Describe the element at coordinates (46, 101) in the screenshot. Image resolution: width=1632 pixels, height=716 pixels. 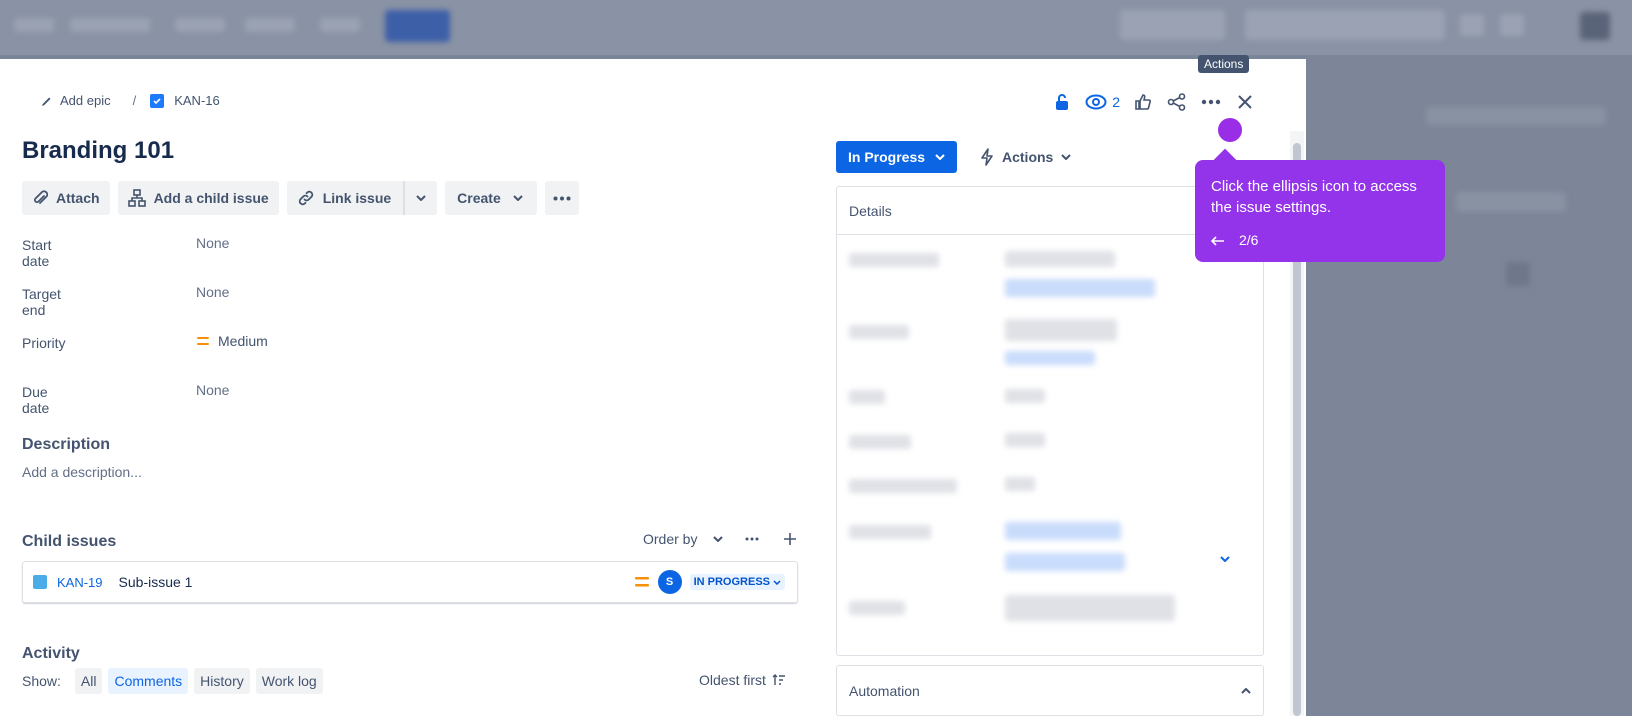
I see `pencil-icon` at that location.